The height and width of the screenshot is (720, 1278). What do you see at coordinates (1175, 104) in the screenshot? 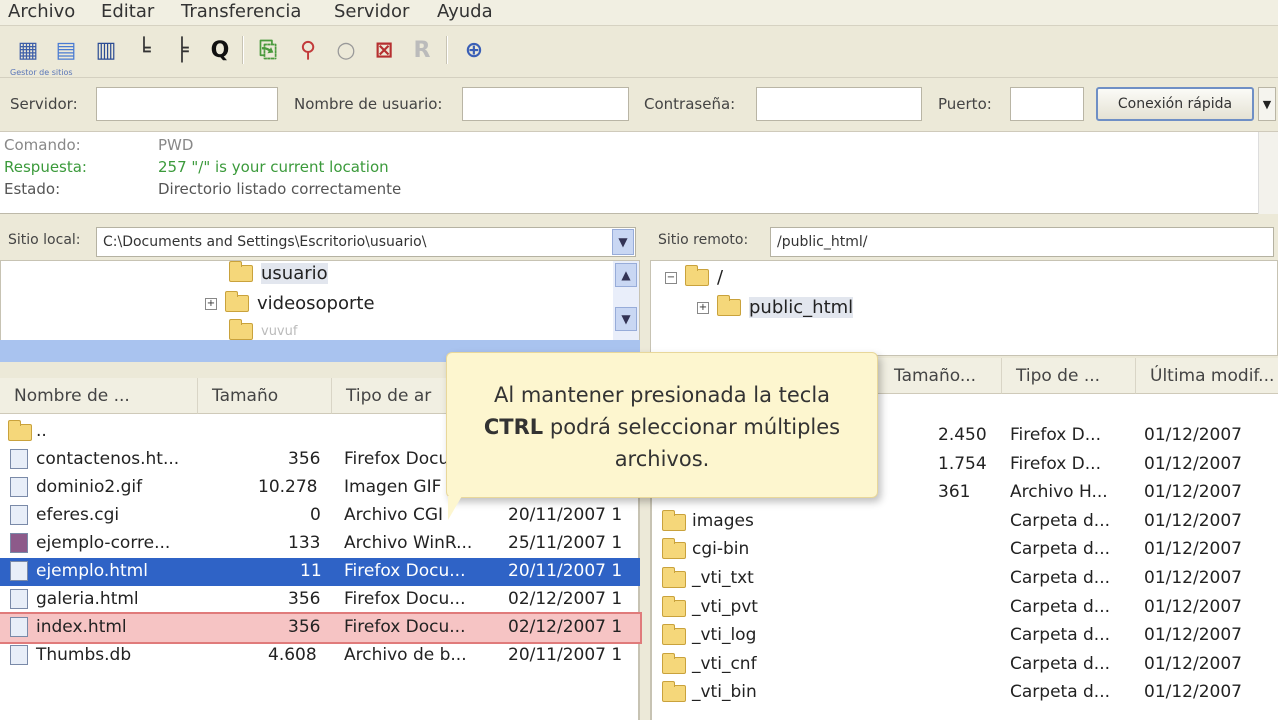
I see `quick-connect-button: Conexión rápida` at bounding box center [1175, 104].